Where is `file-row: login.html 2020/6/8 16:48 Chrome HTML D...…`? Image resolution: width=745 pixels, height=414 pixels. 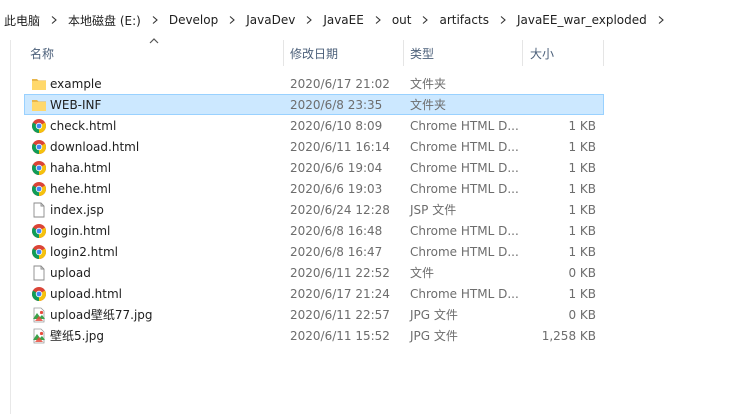
file-row: login.html 2020/6/8 16:48 Chrome HTML D...… is located at coordinates (314, 230).